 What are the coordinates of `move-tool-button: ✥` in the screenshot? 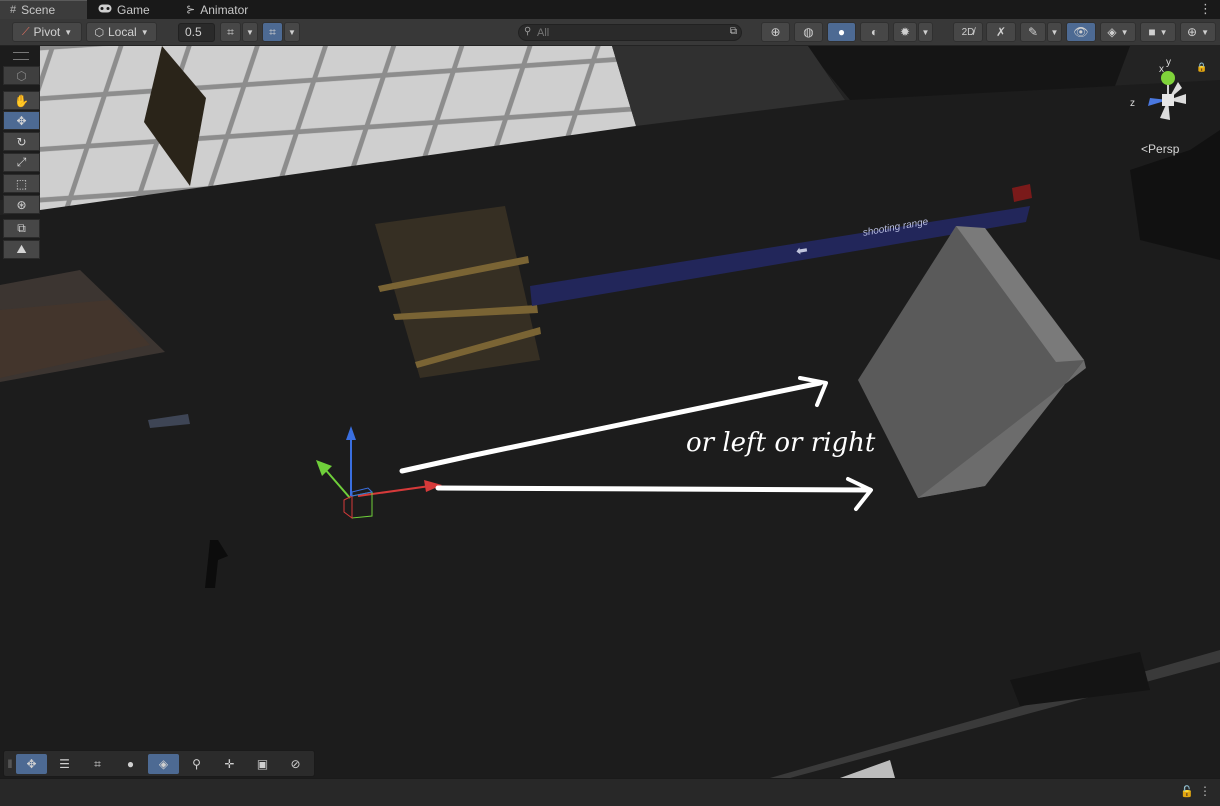 It's located at (31, 764).